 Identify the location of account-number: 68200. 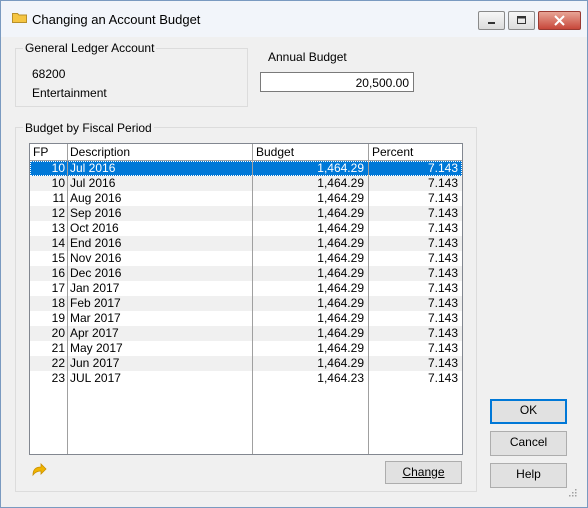
(49, 74).